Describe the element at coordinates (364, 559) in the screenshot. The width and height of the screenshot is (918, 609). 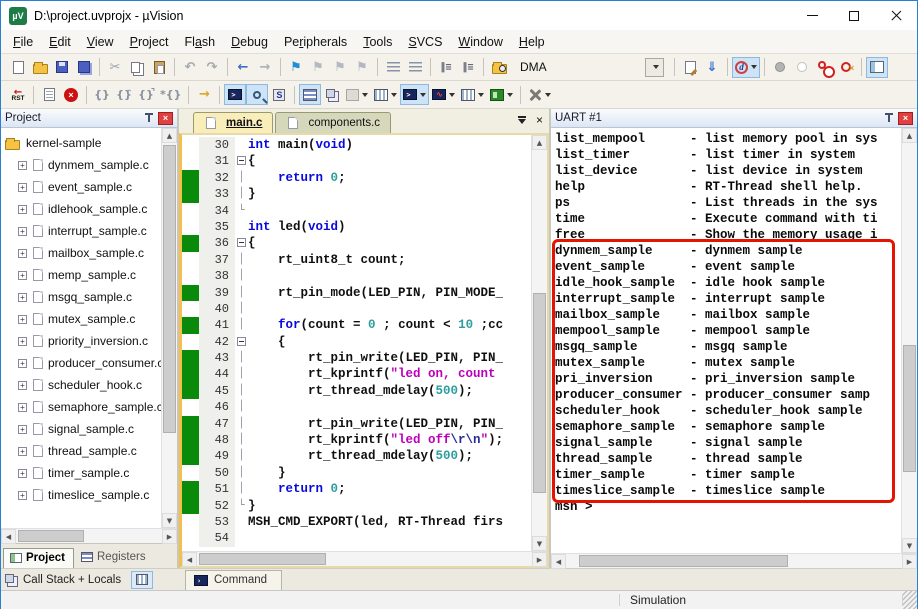
I see `editor-horizontal-scrollbar: ◀ ▶` at that location.